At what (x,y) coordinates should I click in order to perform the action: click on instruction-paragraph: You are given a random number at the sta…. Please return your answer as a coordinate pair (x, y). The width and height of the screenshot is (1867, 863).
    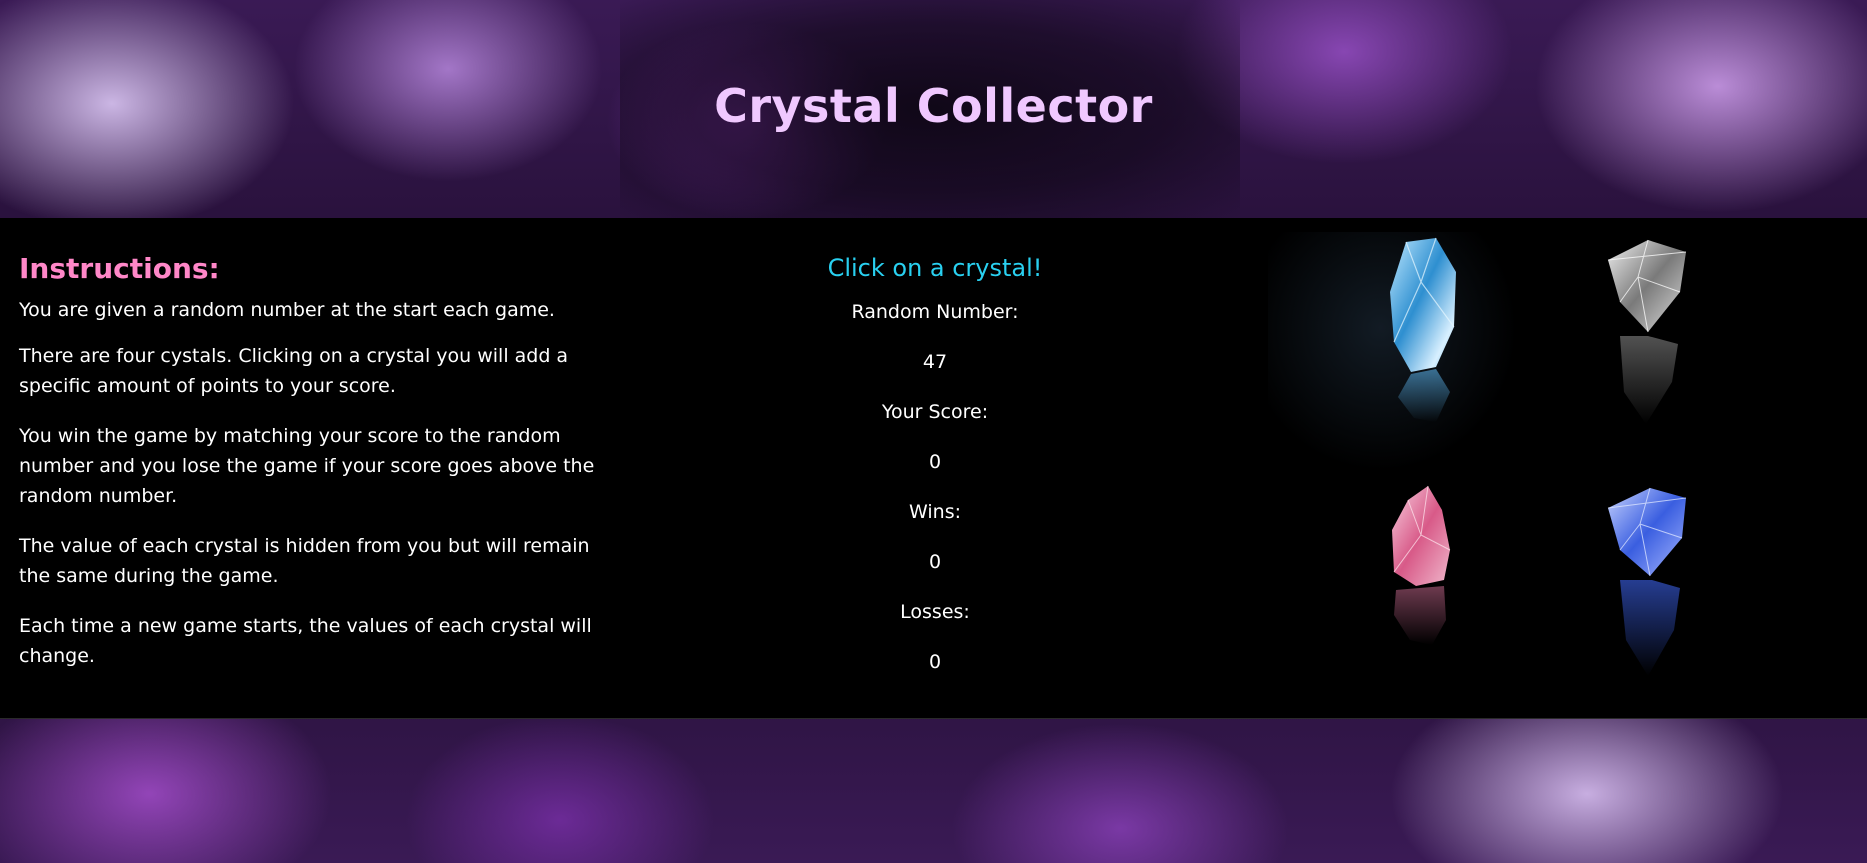
    Looking at the image, I should click on (287, 310).